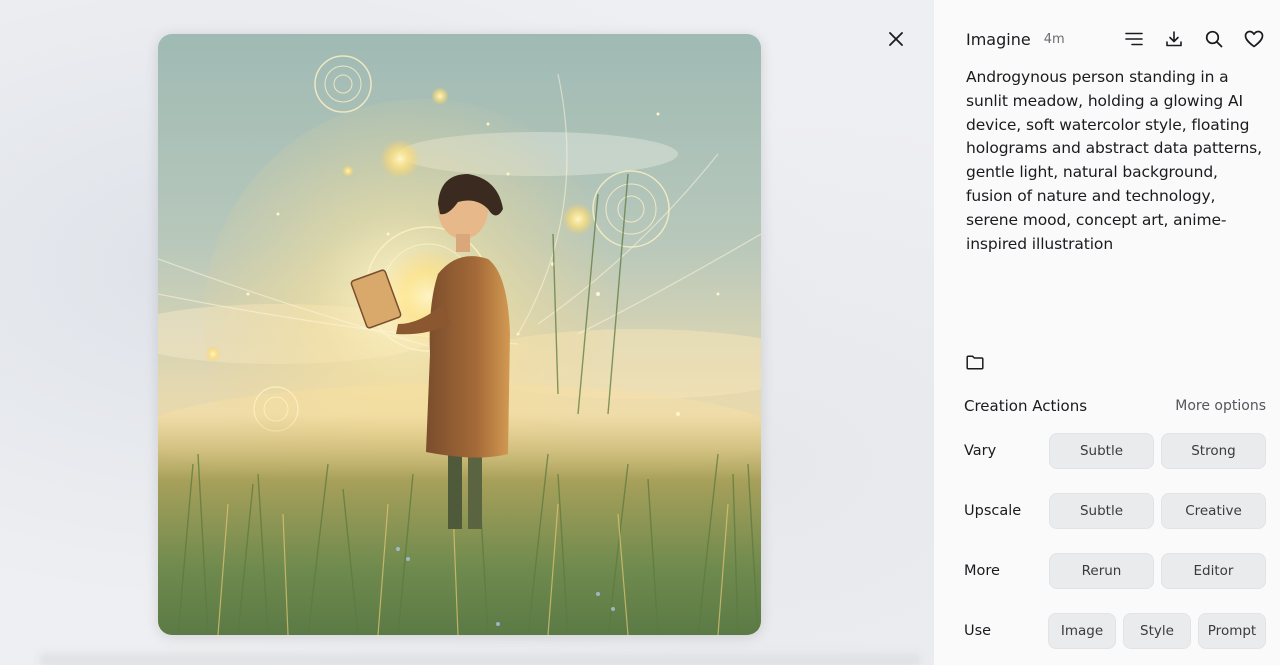 Image resolution: width=1280 pixels, height=665 pixels. I want to click on creation-age: 4m, so click(1054, 39).